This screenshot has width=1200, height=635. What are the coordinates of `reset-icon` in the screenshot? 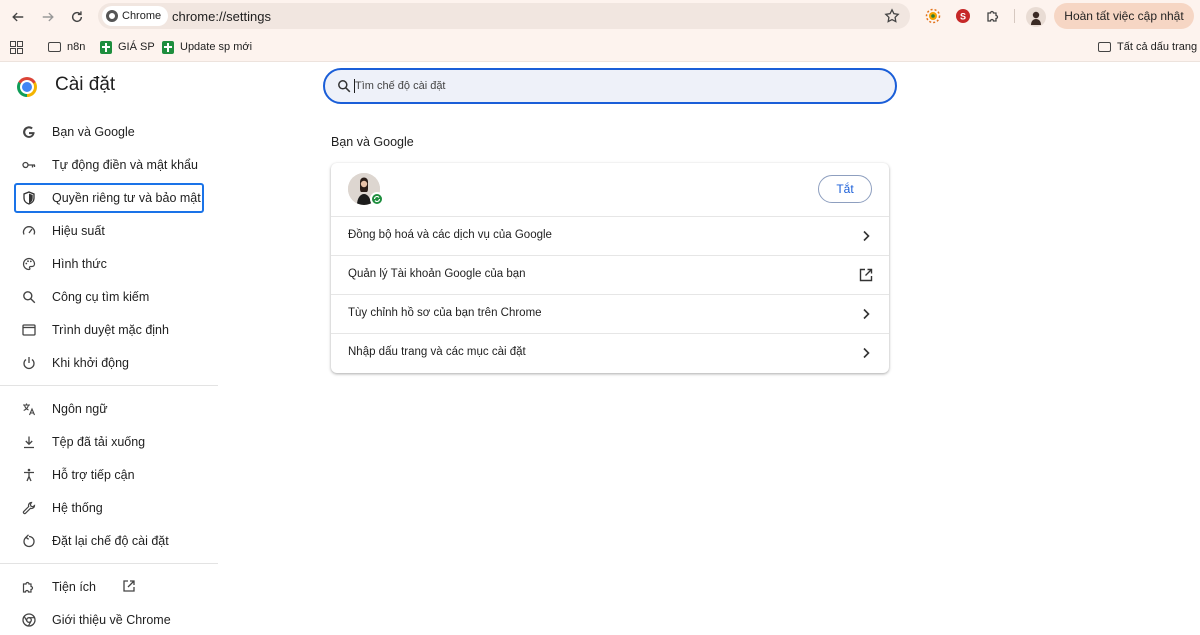 It's located at (29, 541).